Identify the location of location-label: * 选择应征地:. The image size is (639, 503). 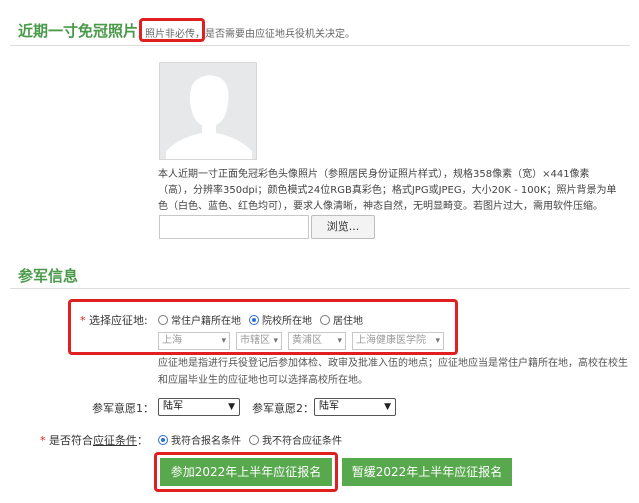
(114, 320).